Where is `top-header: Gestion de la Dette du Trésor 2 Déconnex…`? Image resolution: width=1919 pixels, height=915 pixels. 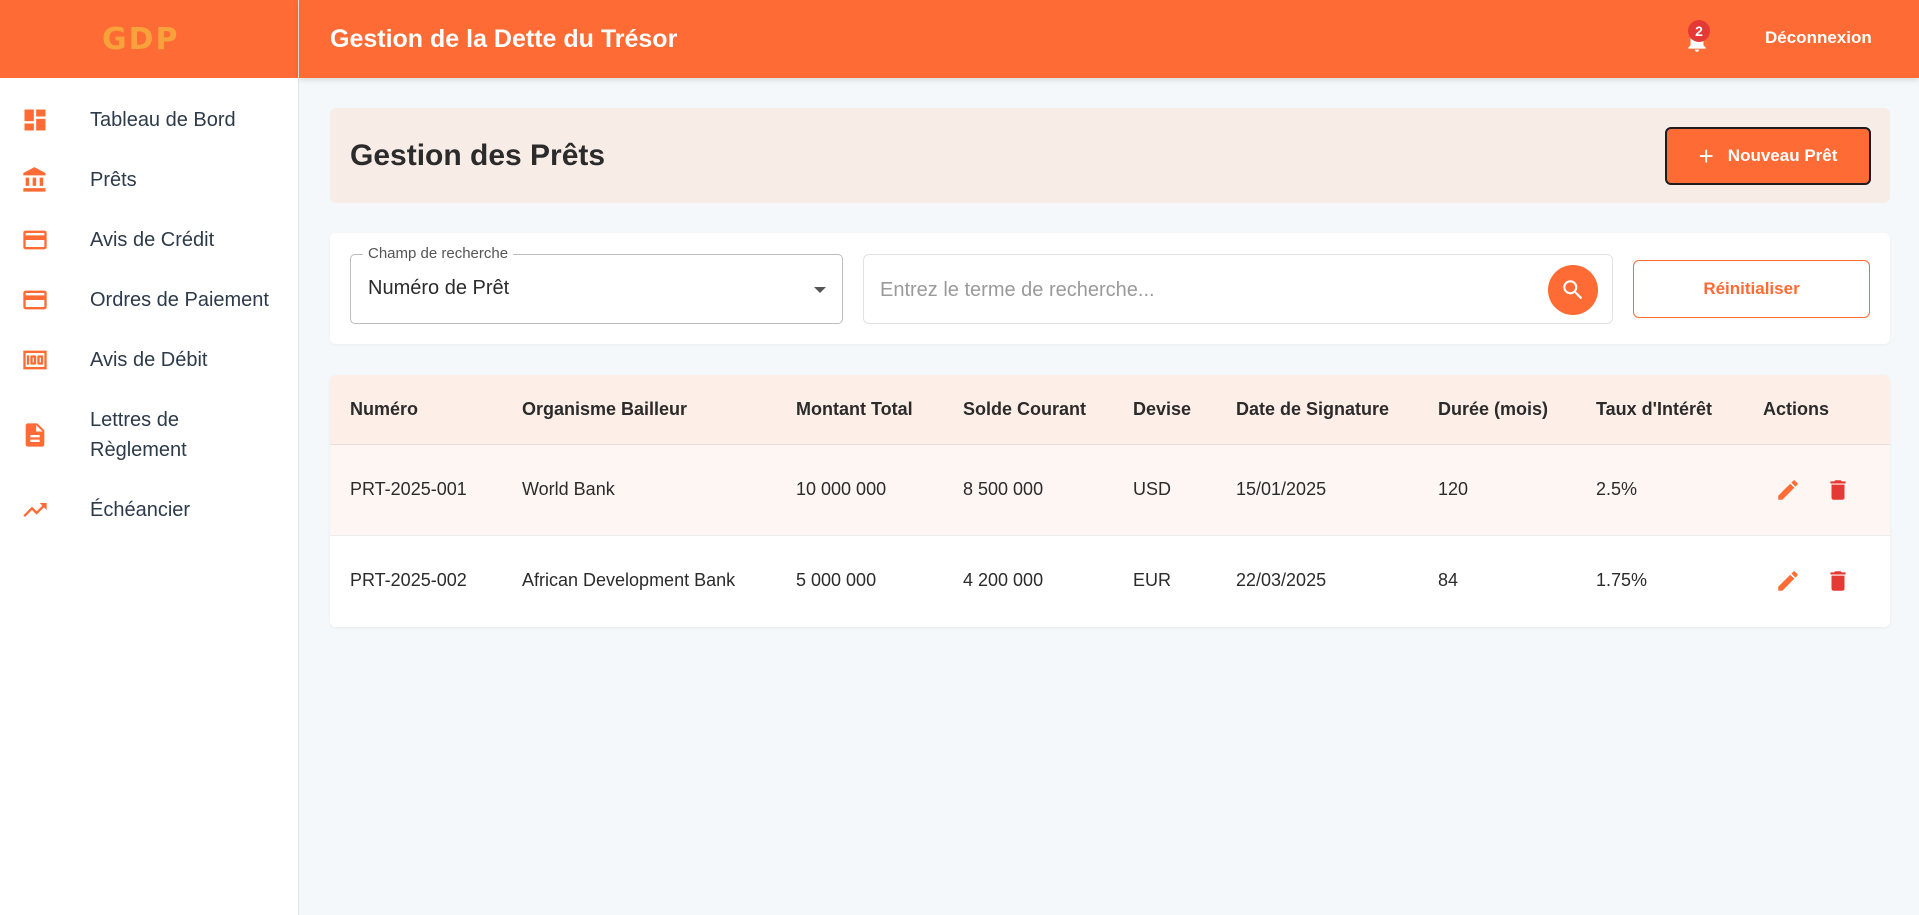
top-header: Gestion de la Dette du Trésor 2 Déconnex… is located at coordinates (1109, 39).